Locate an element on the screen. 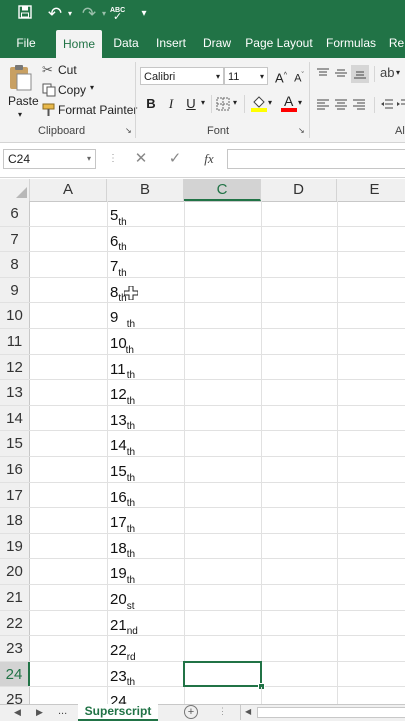 The height and width of the screenshot is (721, 405). formula-input is located at coordinates (316, 159).